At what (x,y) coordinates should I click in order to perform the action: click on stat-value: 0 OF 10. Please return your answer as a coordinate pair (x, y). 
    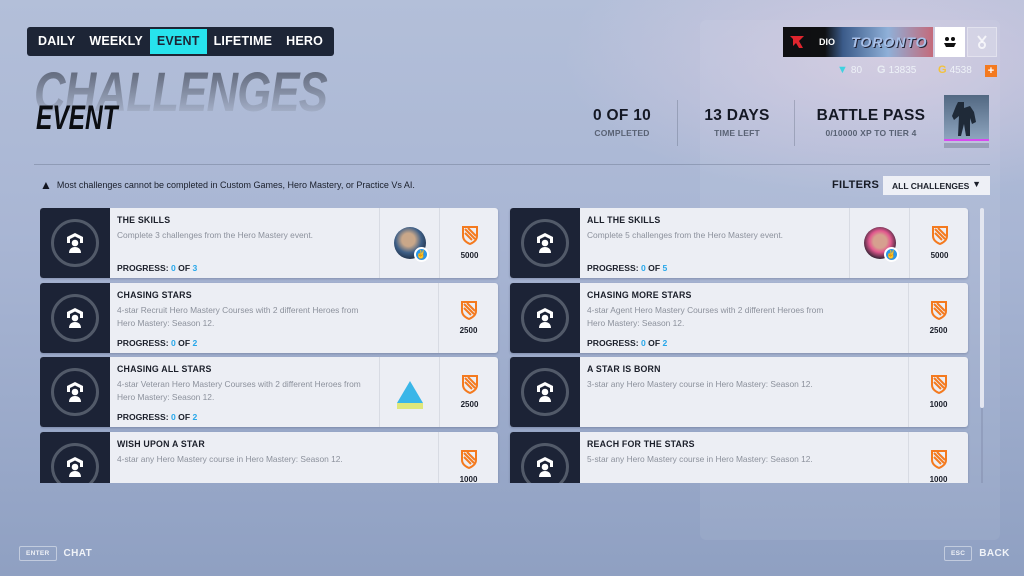
    Looking at the image, I should click on (622, 115).